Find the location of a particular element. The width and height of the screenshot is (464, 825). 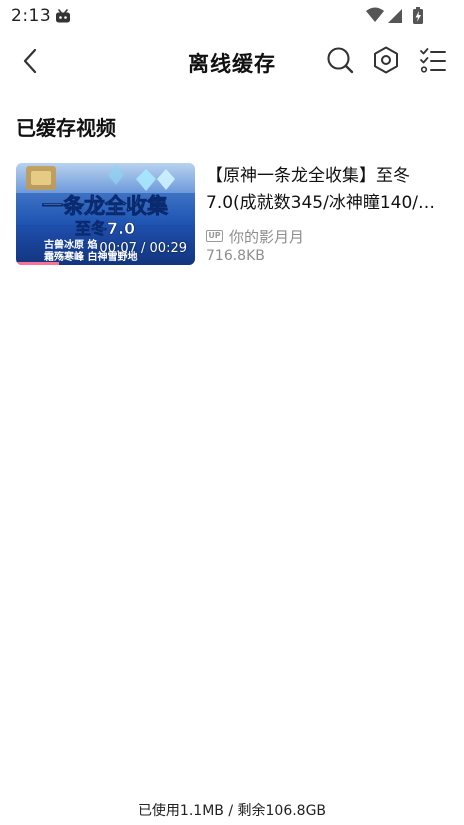

uploader-row: UP 你的影月月 is located at coordinates (255, 236).